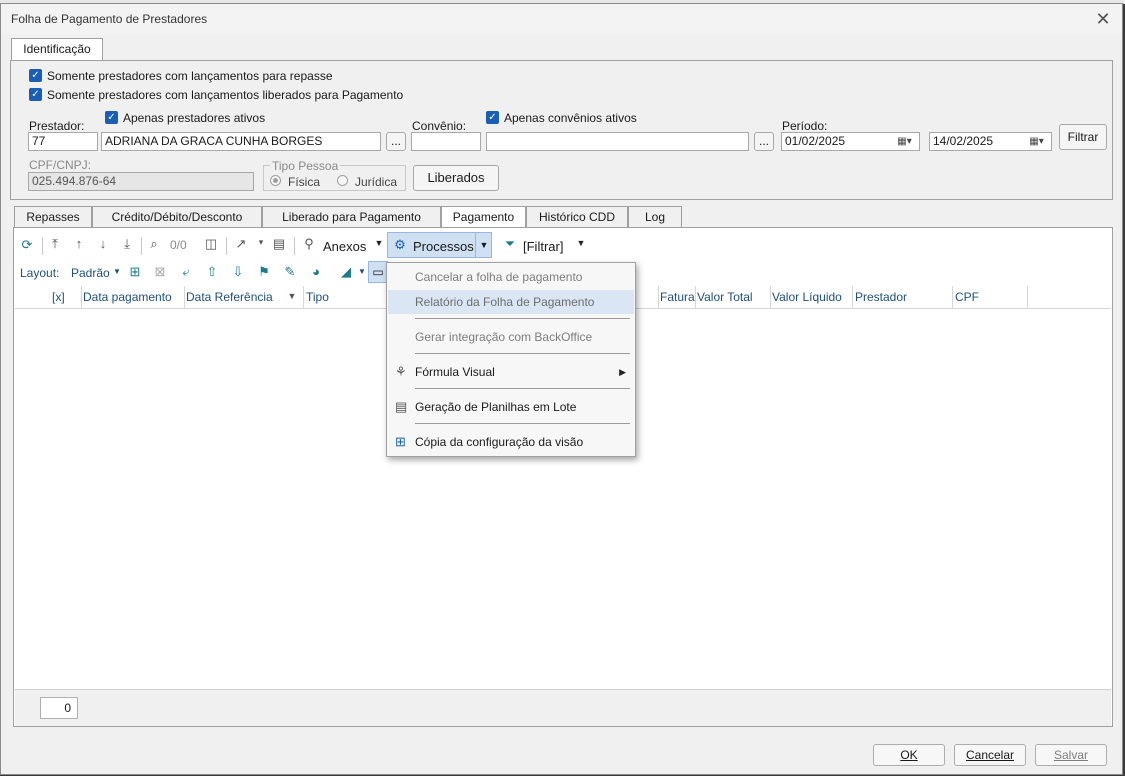  What do you see at coordinates (881, 297) in the screenshot?
I see `col-prestador: Prestador` at bounding box center [881, 297].